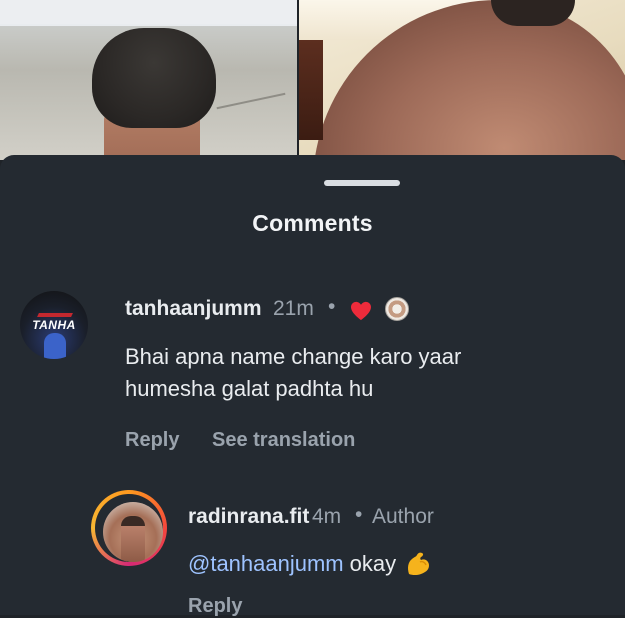 Image resolution: width=625 pixels, height=618 pixels. What do you see at coordinates (152, 440) in the screenshot?
I see `reply-button: Reply` at bounding box center [152, 440].